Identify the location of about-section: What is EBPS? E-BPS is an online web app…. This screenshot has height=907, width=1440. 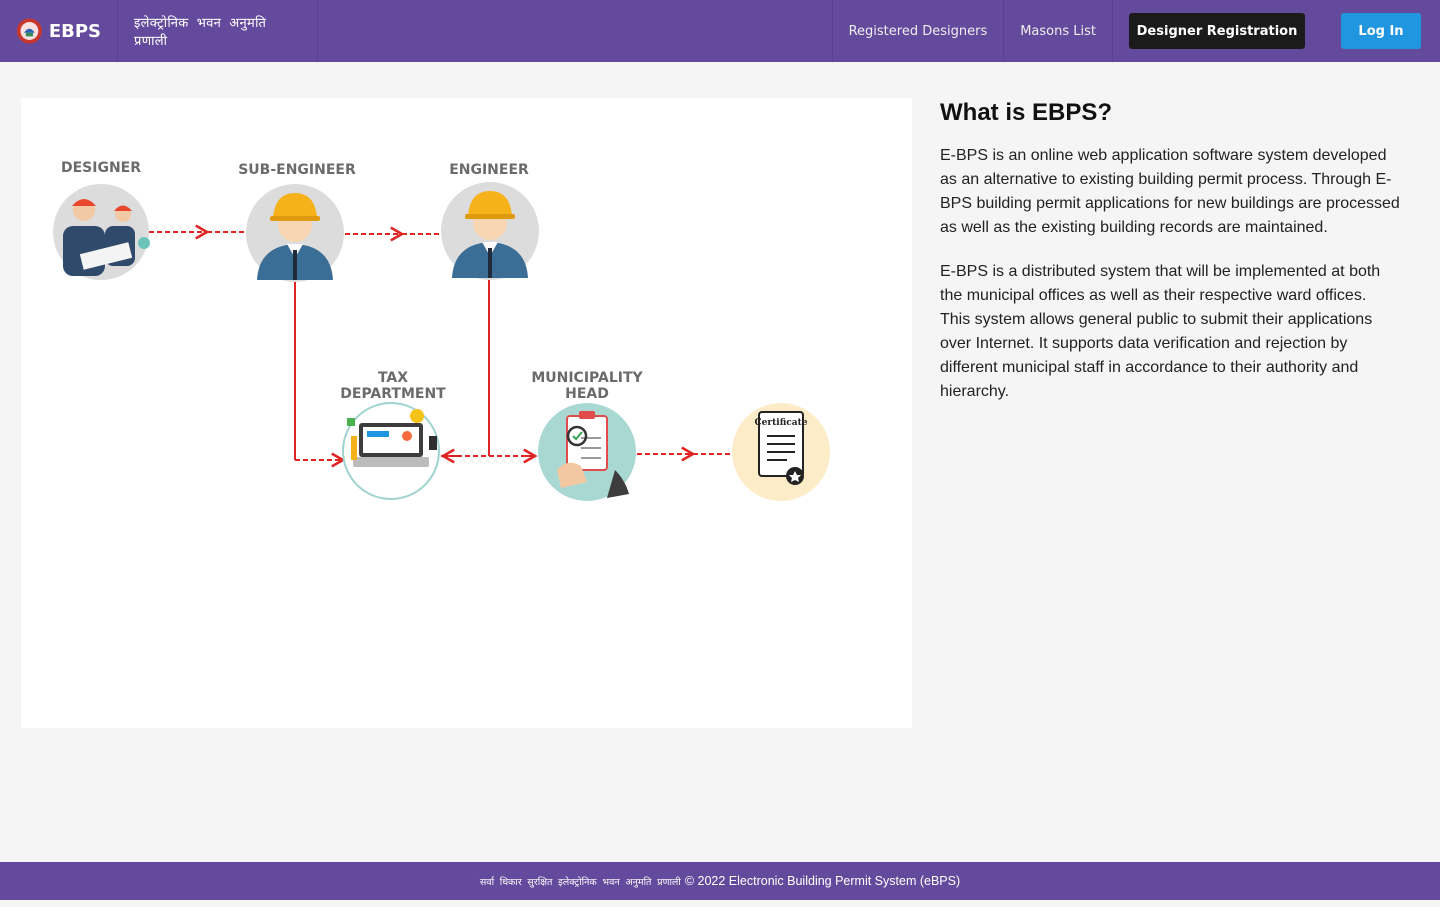
(1170, 261).